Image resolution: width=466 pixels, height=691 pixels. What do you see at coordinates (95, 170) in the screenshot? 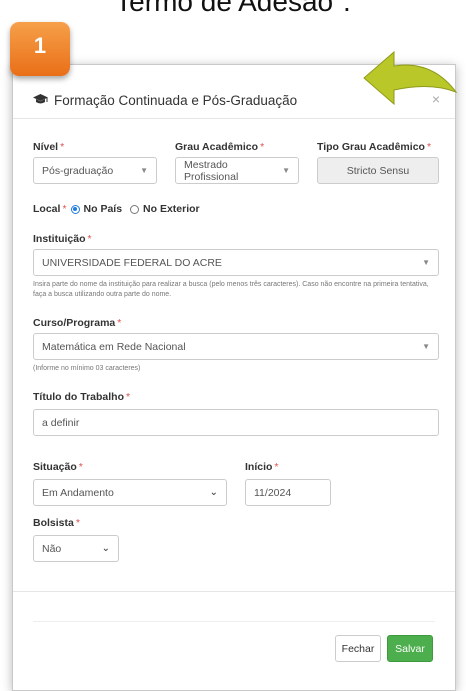
I see `nivel-select: Pós-graduação ▼` at bounding box center [95, 170].